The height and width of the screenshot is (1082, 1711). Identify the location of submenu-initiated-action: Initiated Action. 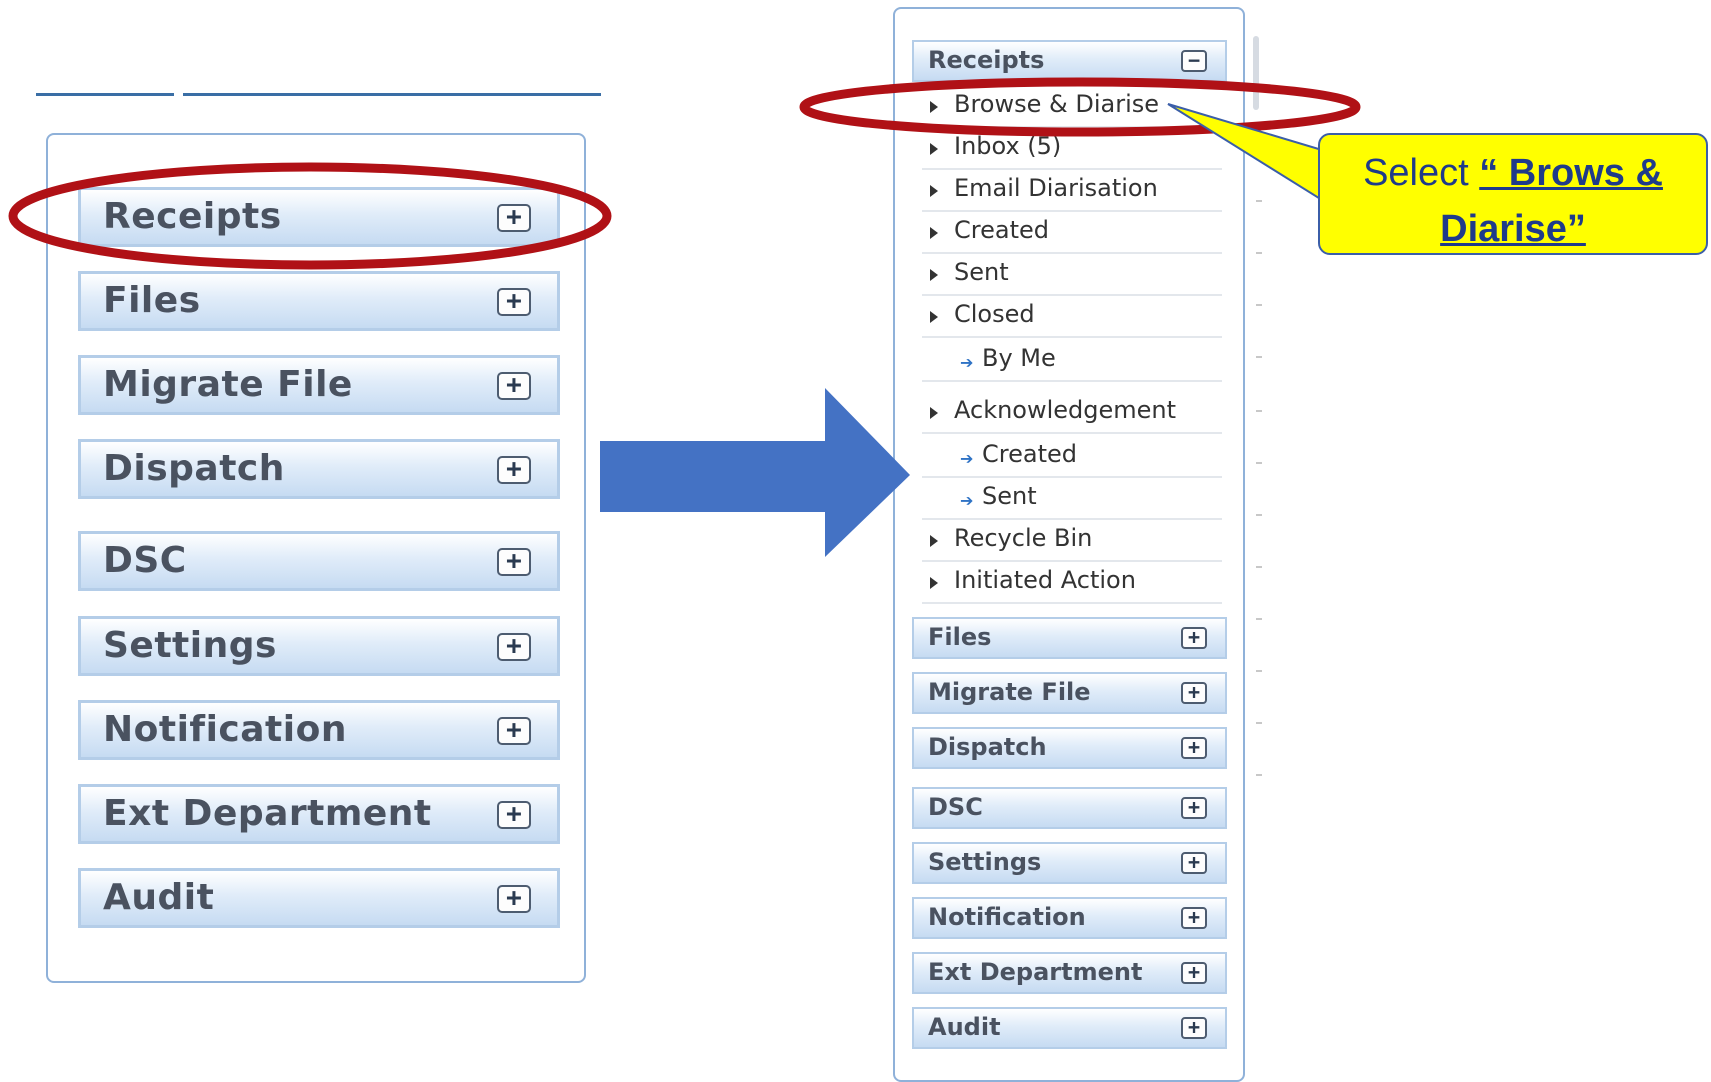
(1072, 583).